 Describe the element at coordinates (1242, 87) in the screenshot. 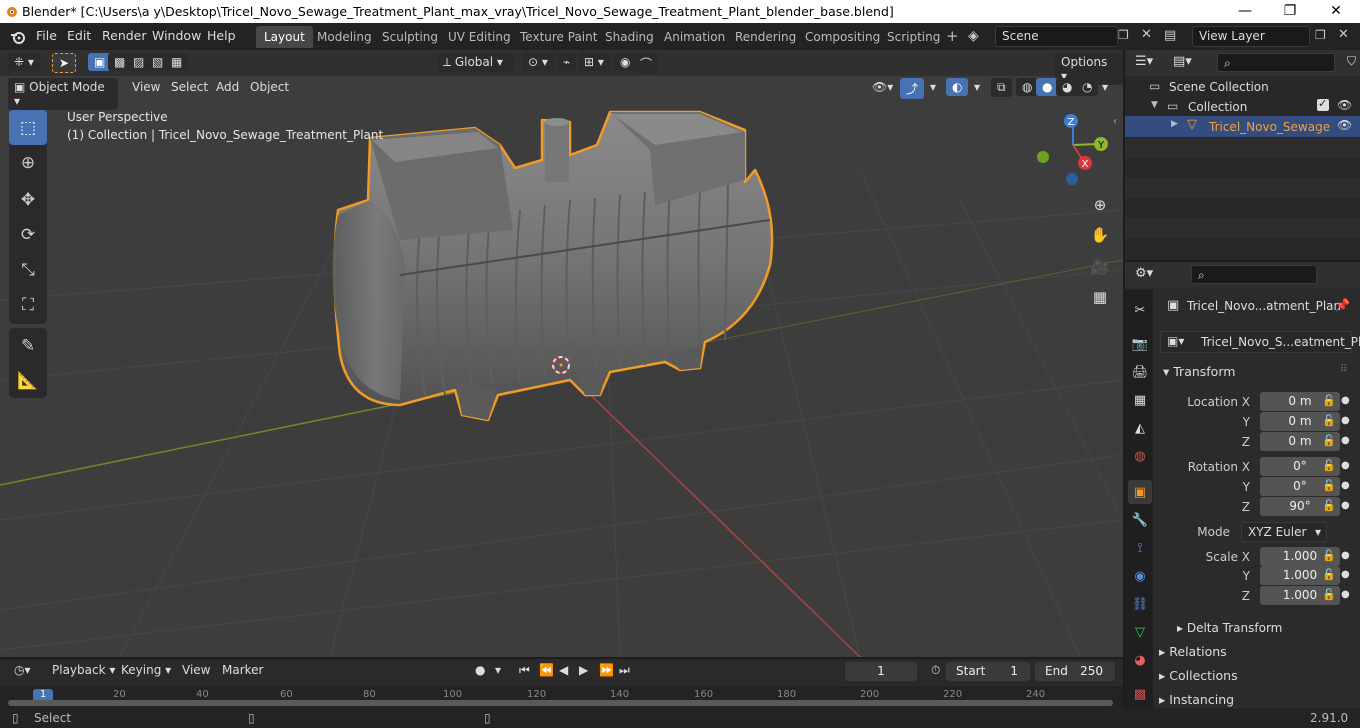

I see `outliner-row-scene: ▭ Scene Collection` at that location.